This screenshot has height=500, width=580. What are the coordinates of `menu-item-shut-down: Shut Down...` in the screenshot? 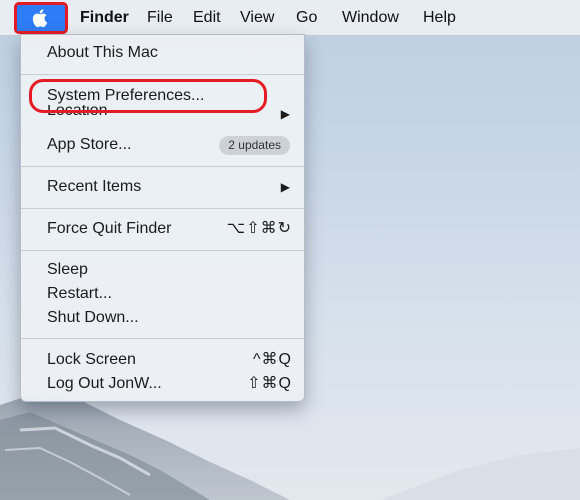 It's located at (162, 318).